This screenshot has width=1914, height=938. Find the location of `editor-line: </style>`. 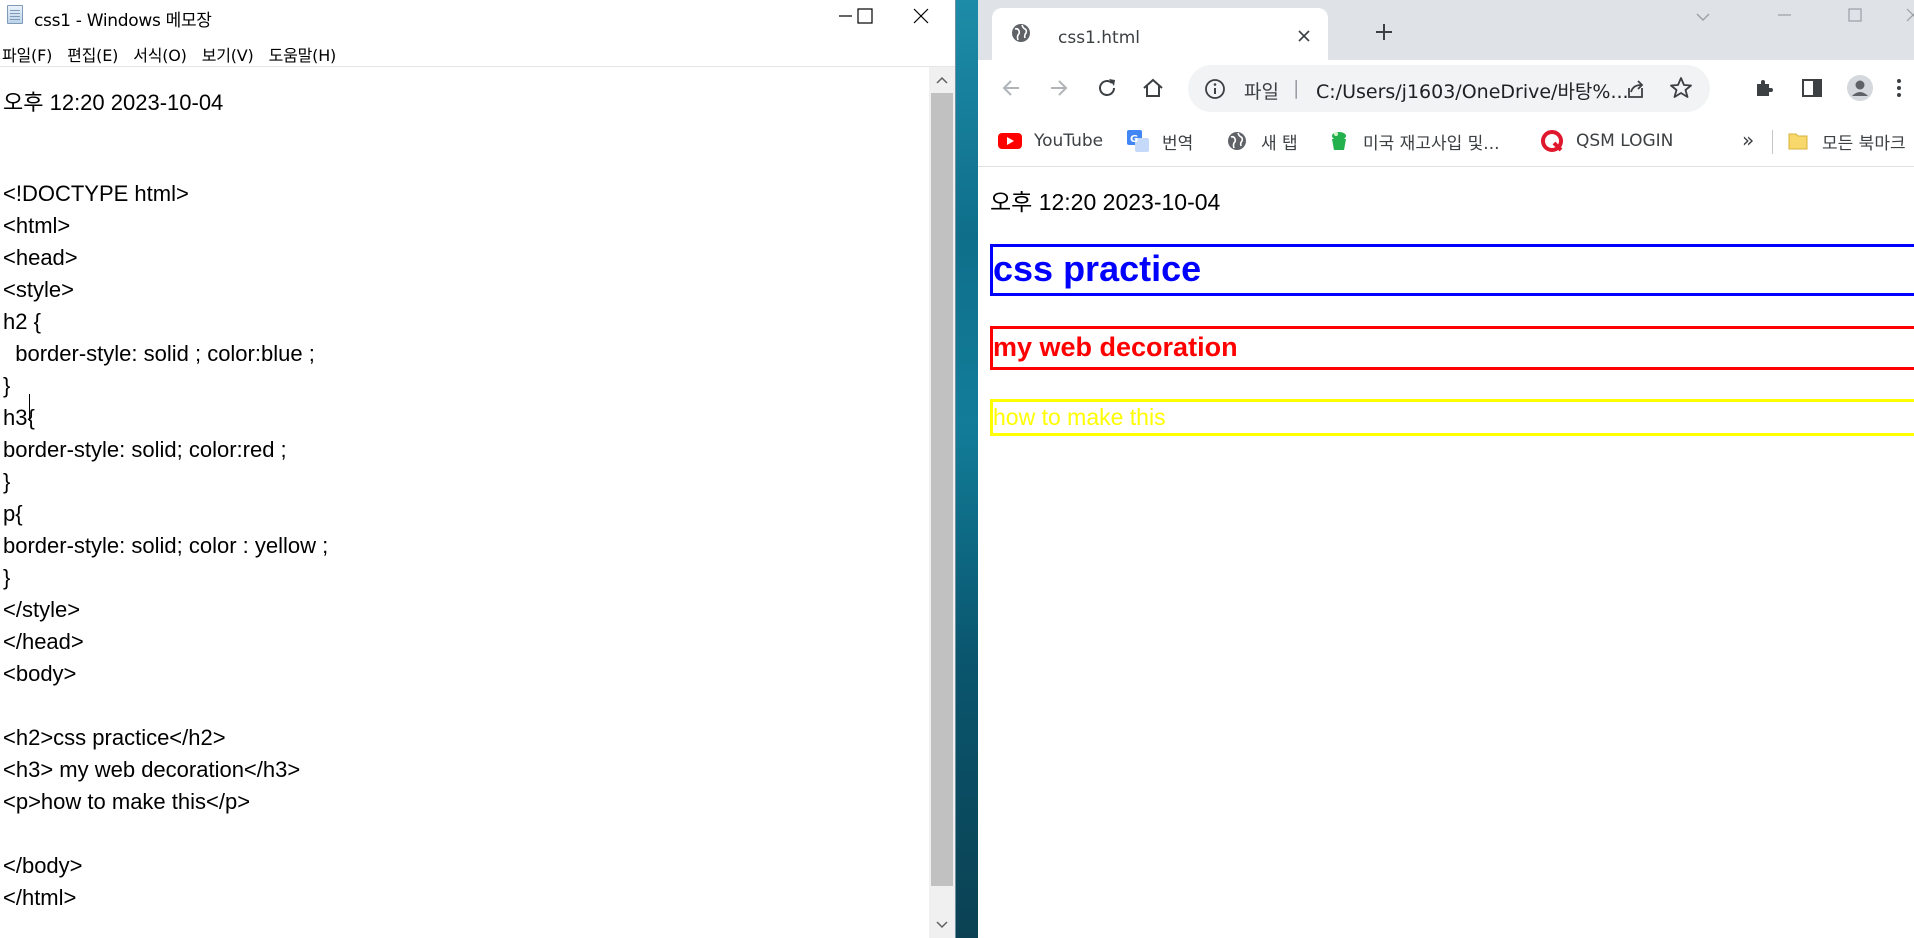

editor-line: </style> is located at coordinates (42, 609).